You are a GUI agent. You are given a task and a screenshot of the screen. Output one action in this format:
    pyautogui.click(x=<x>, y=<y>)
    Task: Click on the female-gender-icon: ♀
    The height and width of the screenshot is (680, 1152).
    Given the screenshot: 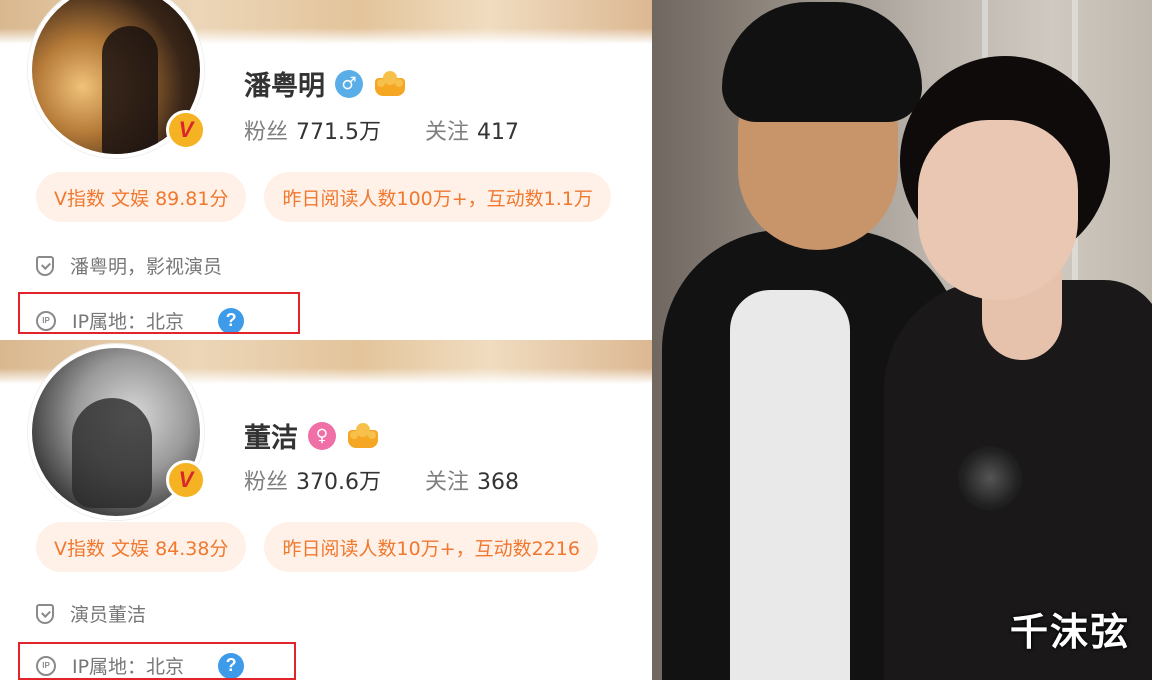 What is the action you would take?
    pyautogui.click(x=322, y=435)
    